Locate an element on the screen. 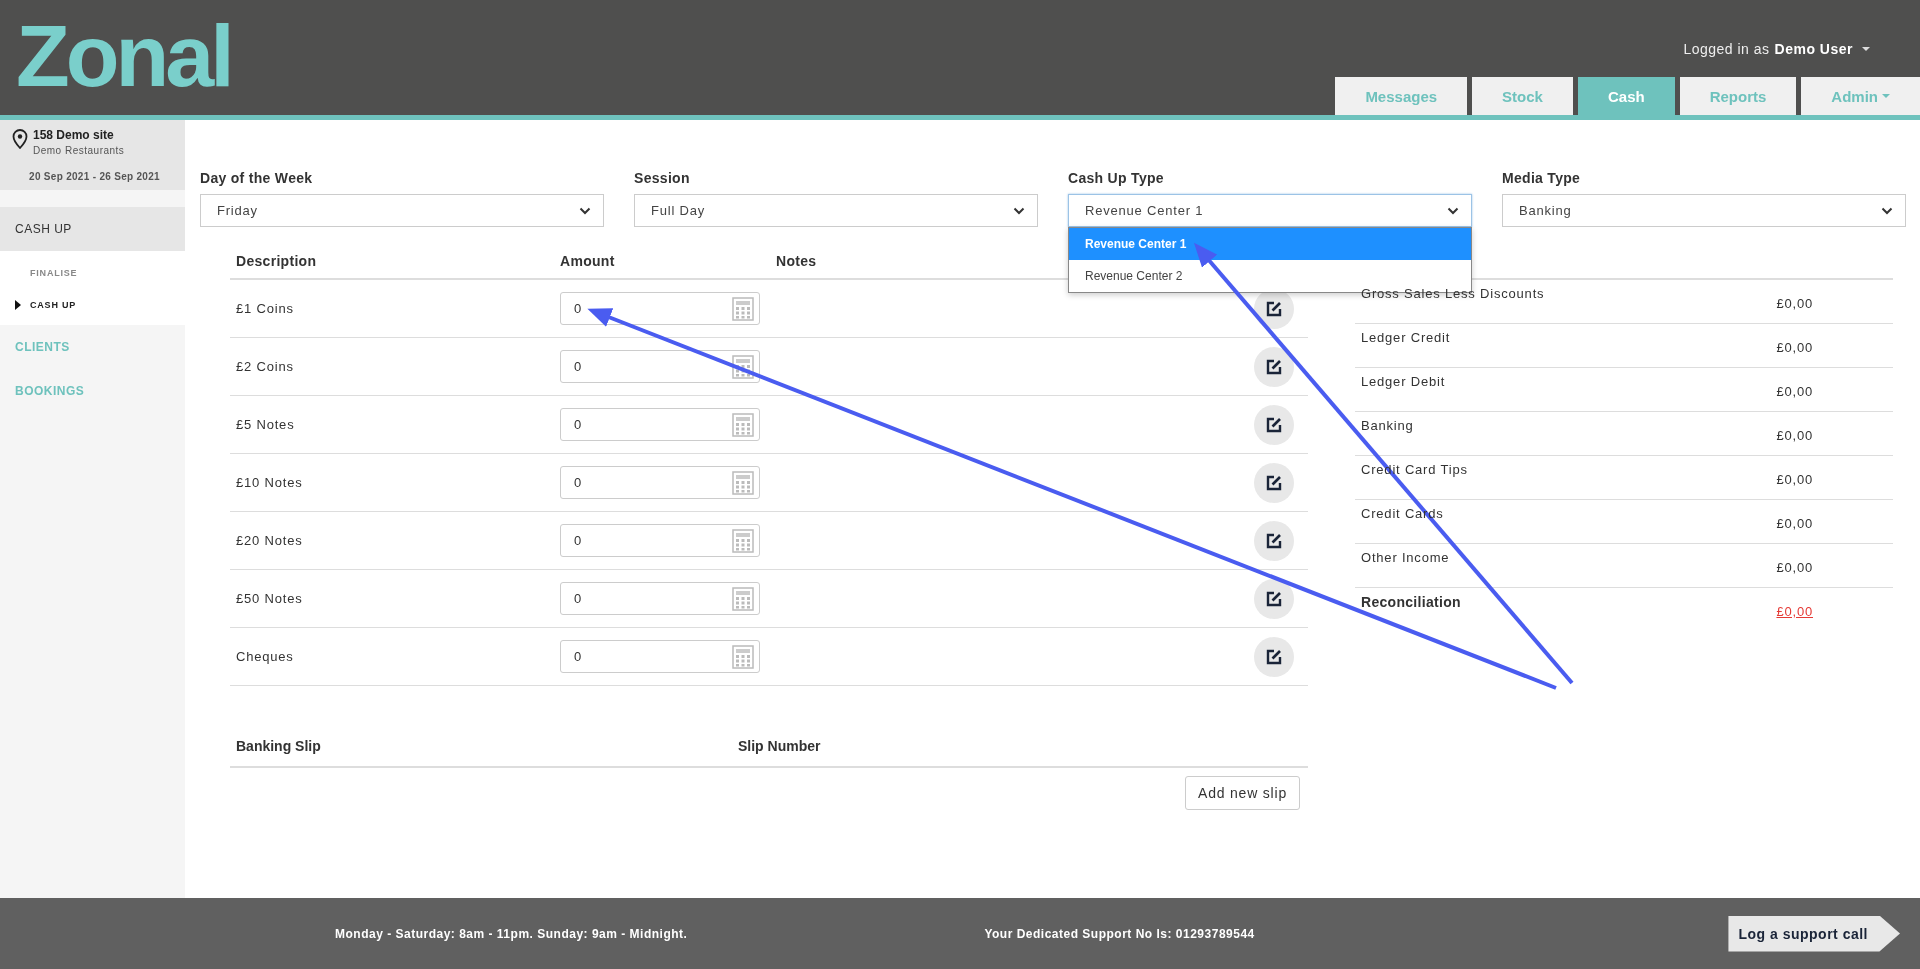  summary-label: Ledger Debit is located at coordinates (1403, 382).